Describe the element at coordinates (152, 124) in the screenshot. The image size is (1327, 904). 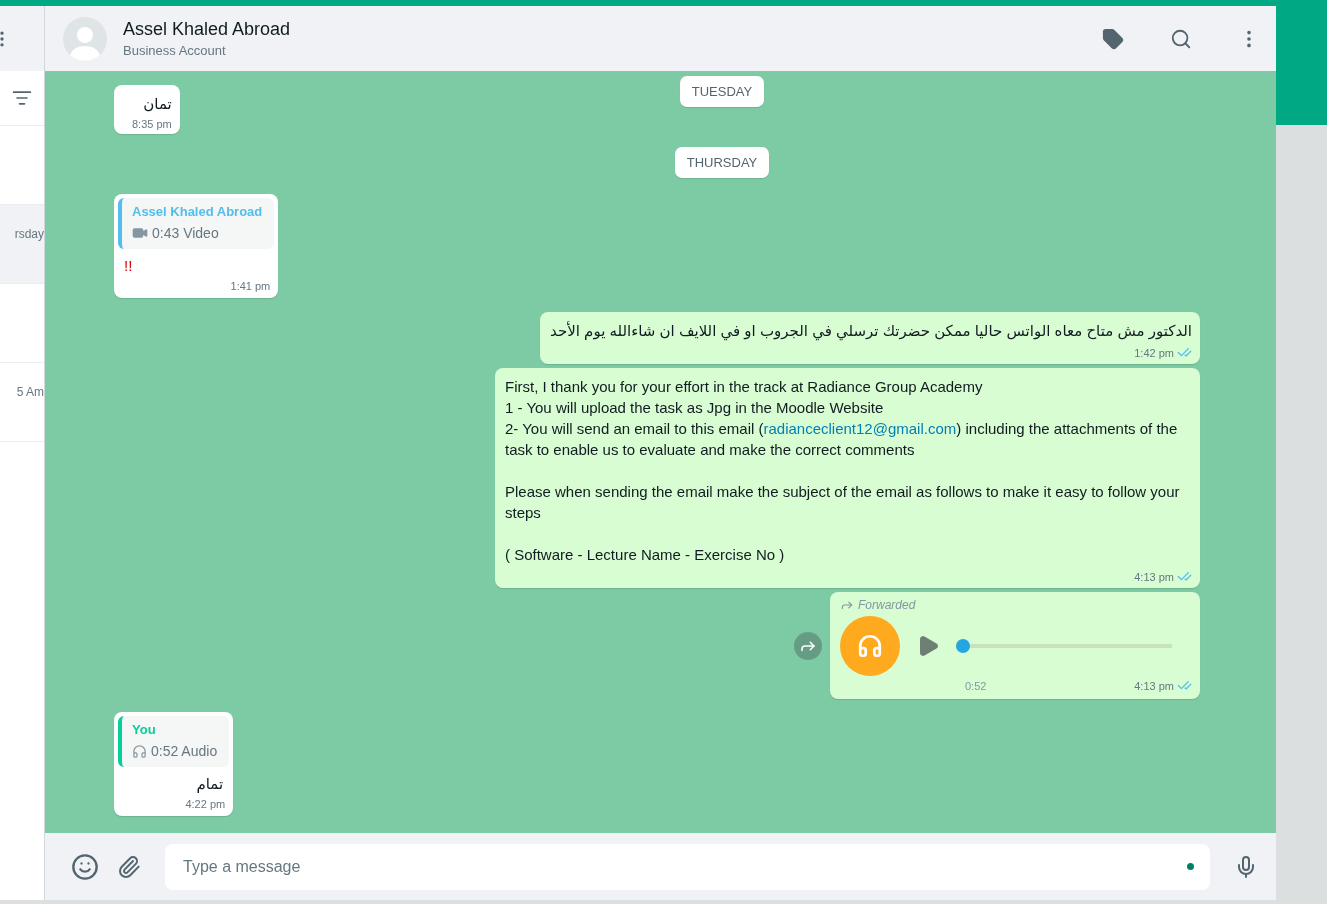
I see `message-time: 8:35 pm` at that location.